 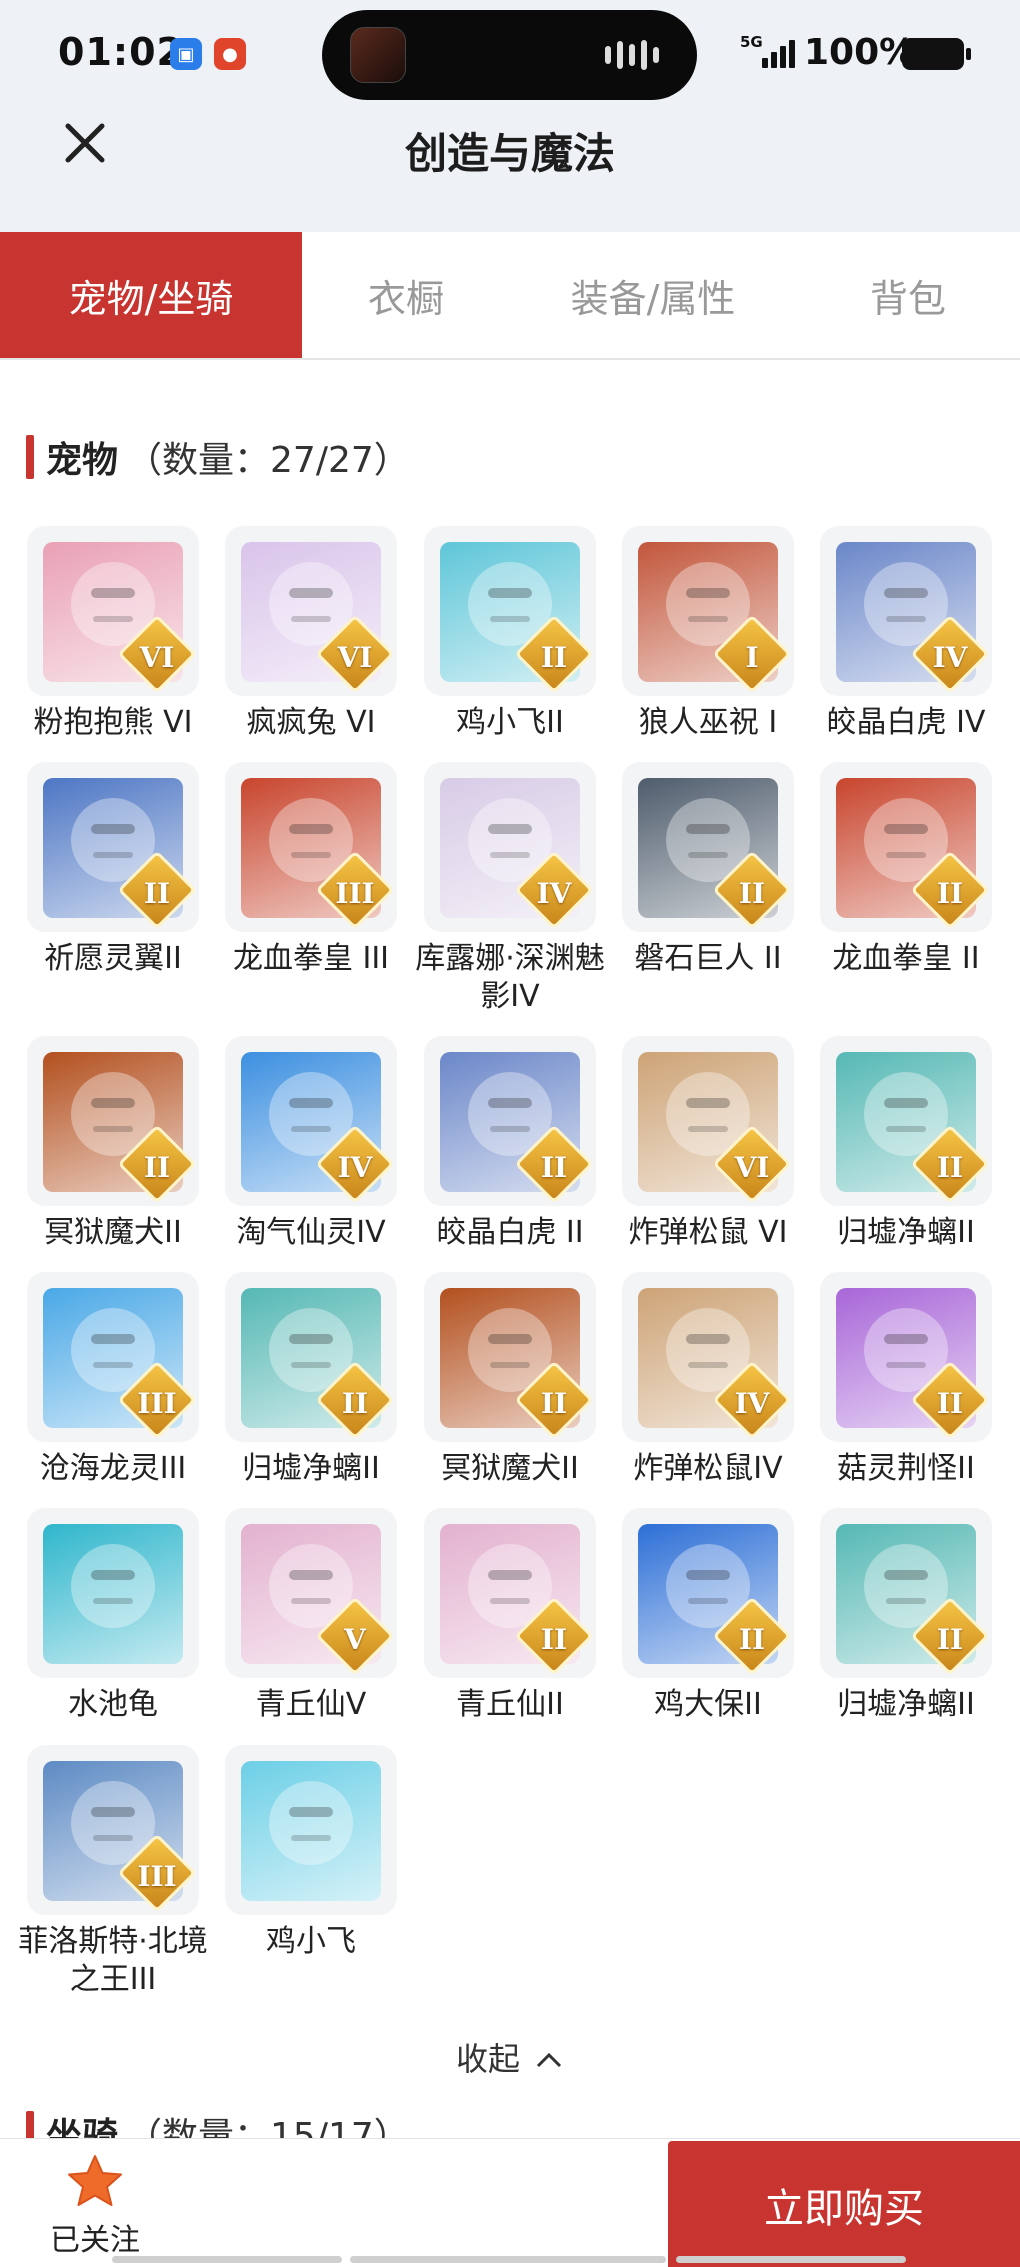 I want to click on pet-item: II 龙血拳皇 II, so click(x=908, y=870).